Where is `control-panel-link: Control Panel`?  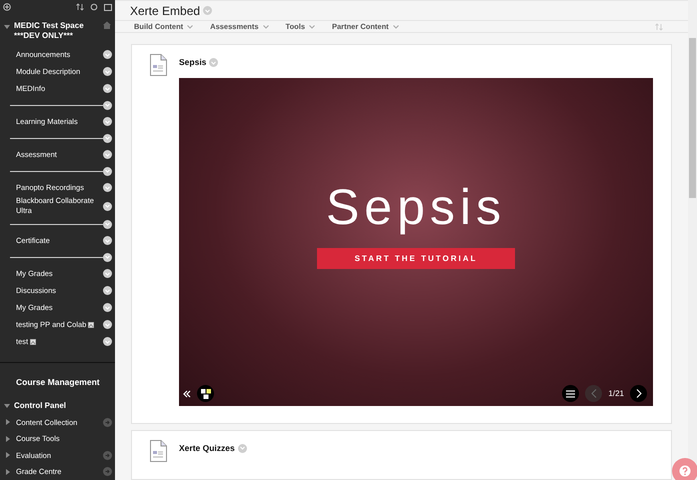 control-panel-link: Control Panel is located at coordinates (40, 406).